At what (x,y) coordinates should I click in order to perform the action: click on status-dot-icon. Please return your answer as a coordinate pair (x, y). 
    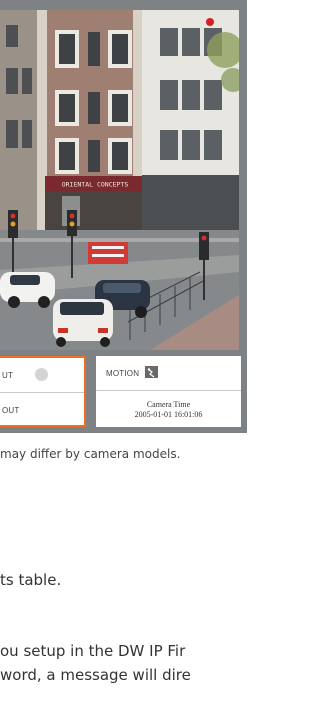
    Looking at the image, I should click on (41, 374).